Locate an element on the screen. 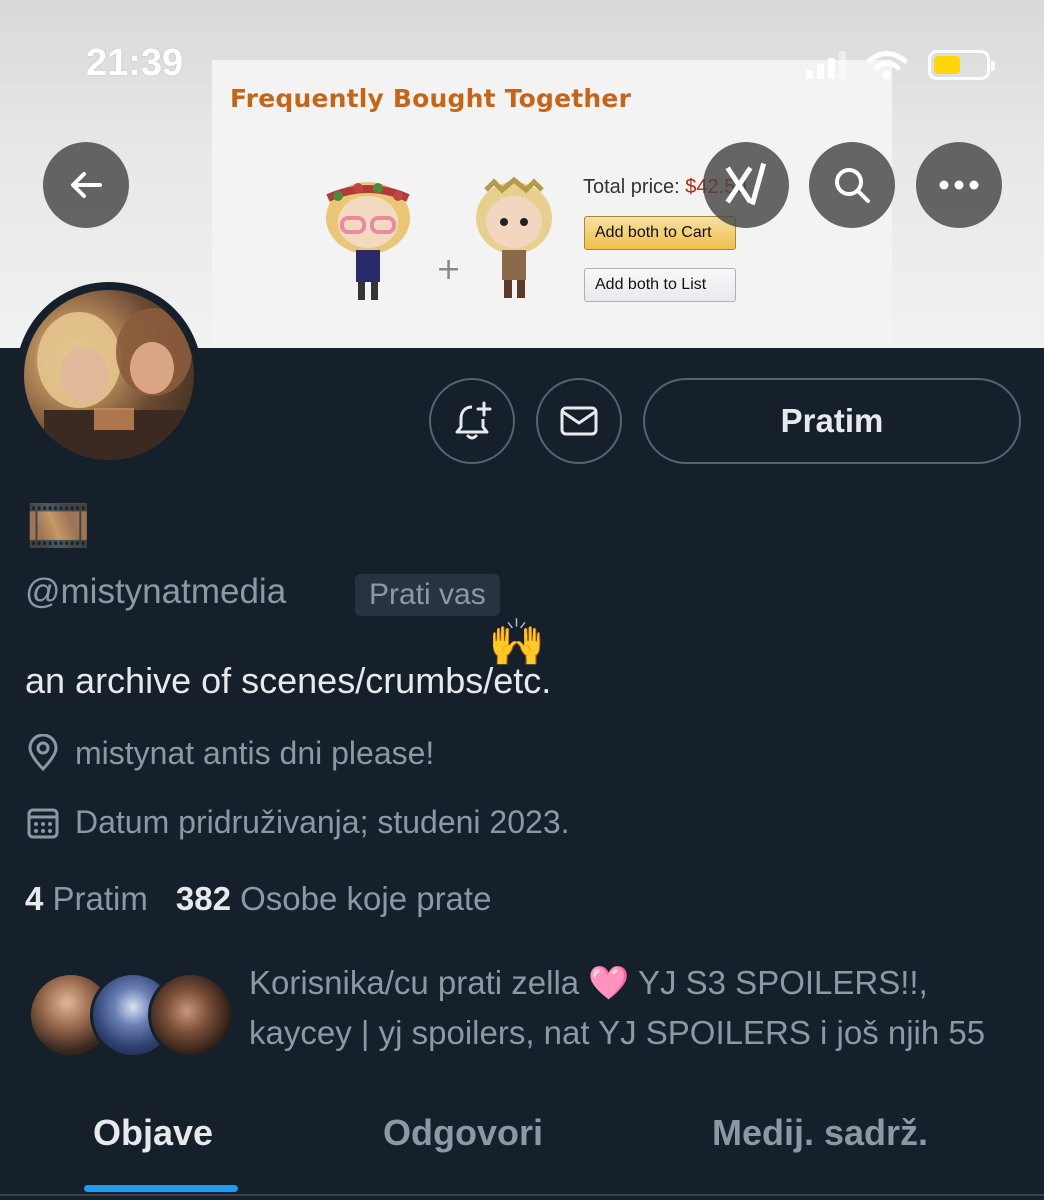 Image resolution: width=1044 pixels, height=1200 pixels. follows-you-badge: Prati vas is located at coordinates (427, 595).